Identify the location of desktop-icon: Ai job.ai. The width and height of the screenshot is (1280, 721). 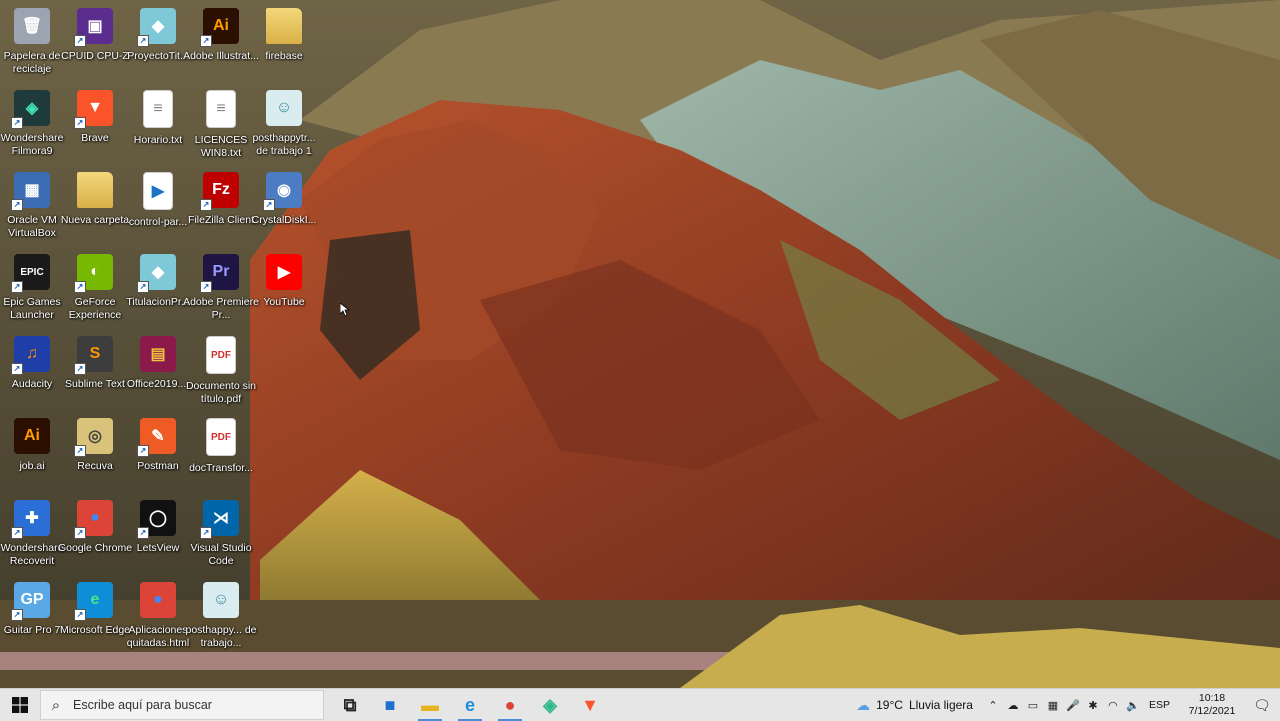
(32, 454).